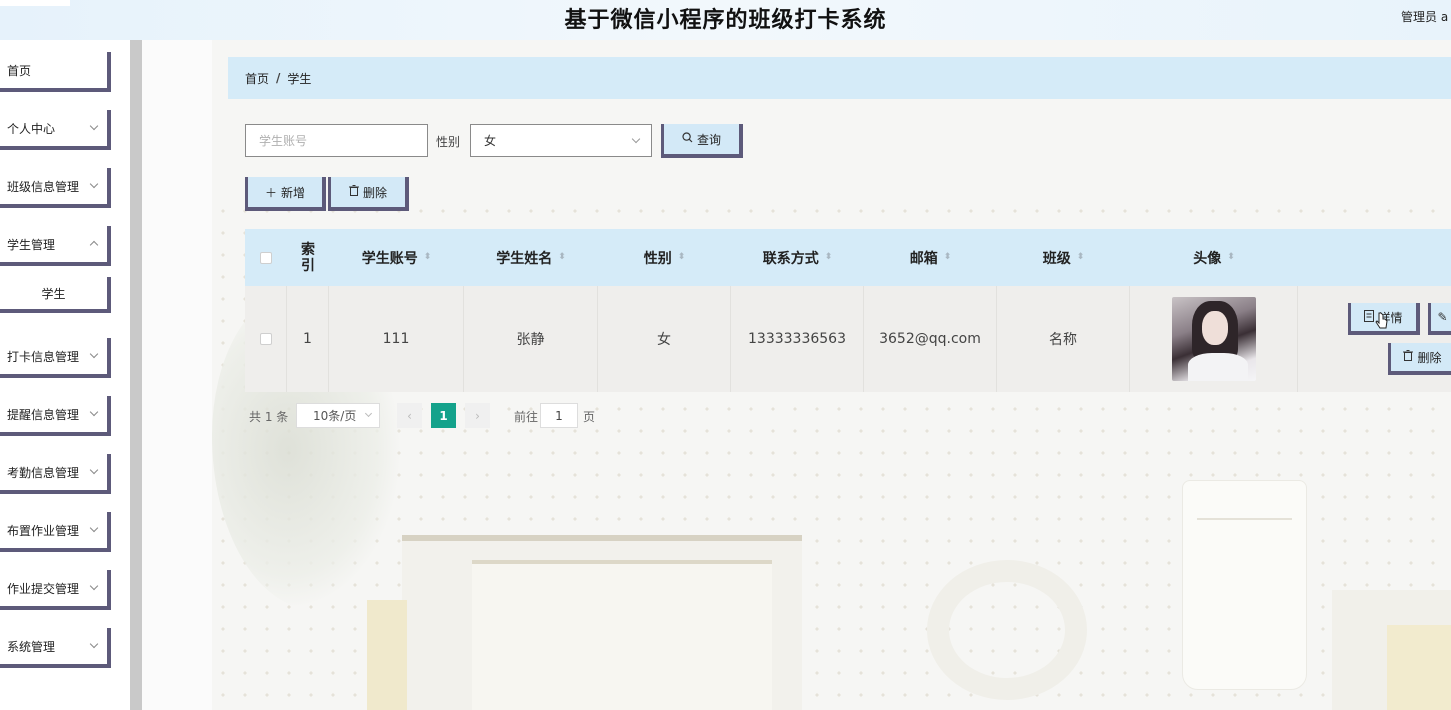  Describe the element at coordinates (43, 356) in the screenshot. I see `sidebar-item-label: 打卡信息管理` at that location.